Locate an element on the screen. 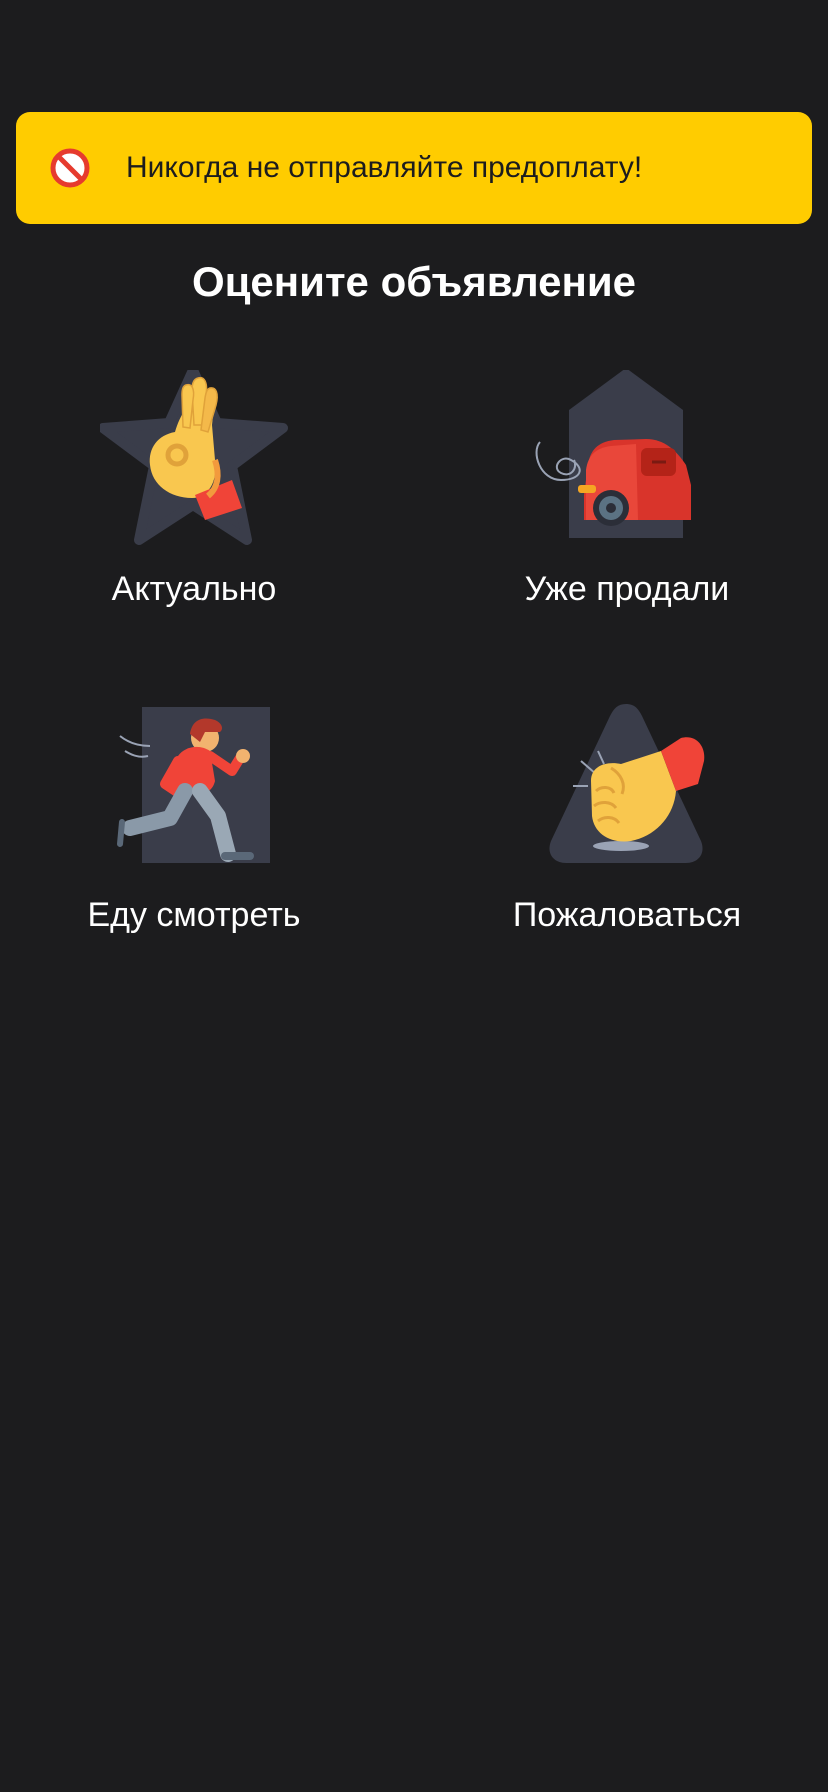 Image resolution: width=828 pixels, height=1792 pixels. option-going-to-view-button: Еду смотреть is located at coordinates (207, 846).